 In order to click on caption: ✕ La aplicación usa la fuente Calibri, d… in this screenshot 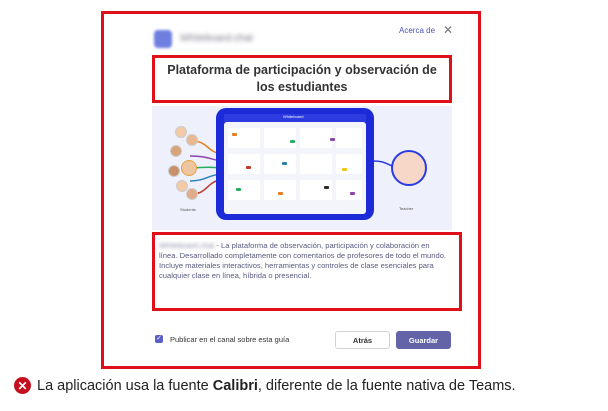, I will do `click(265, 385)`.